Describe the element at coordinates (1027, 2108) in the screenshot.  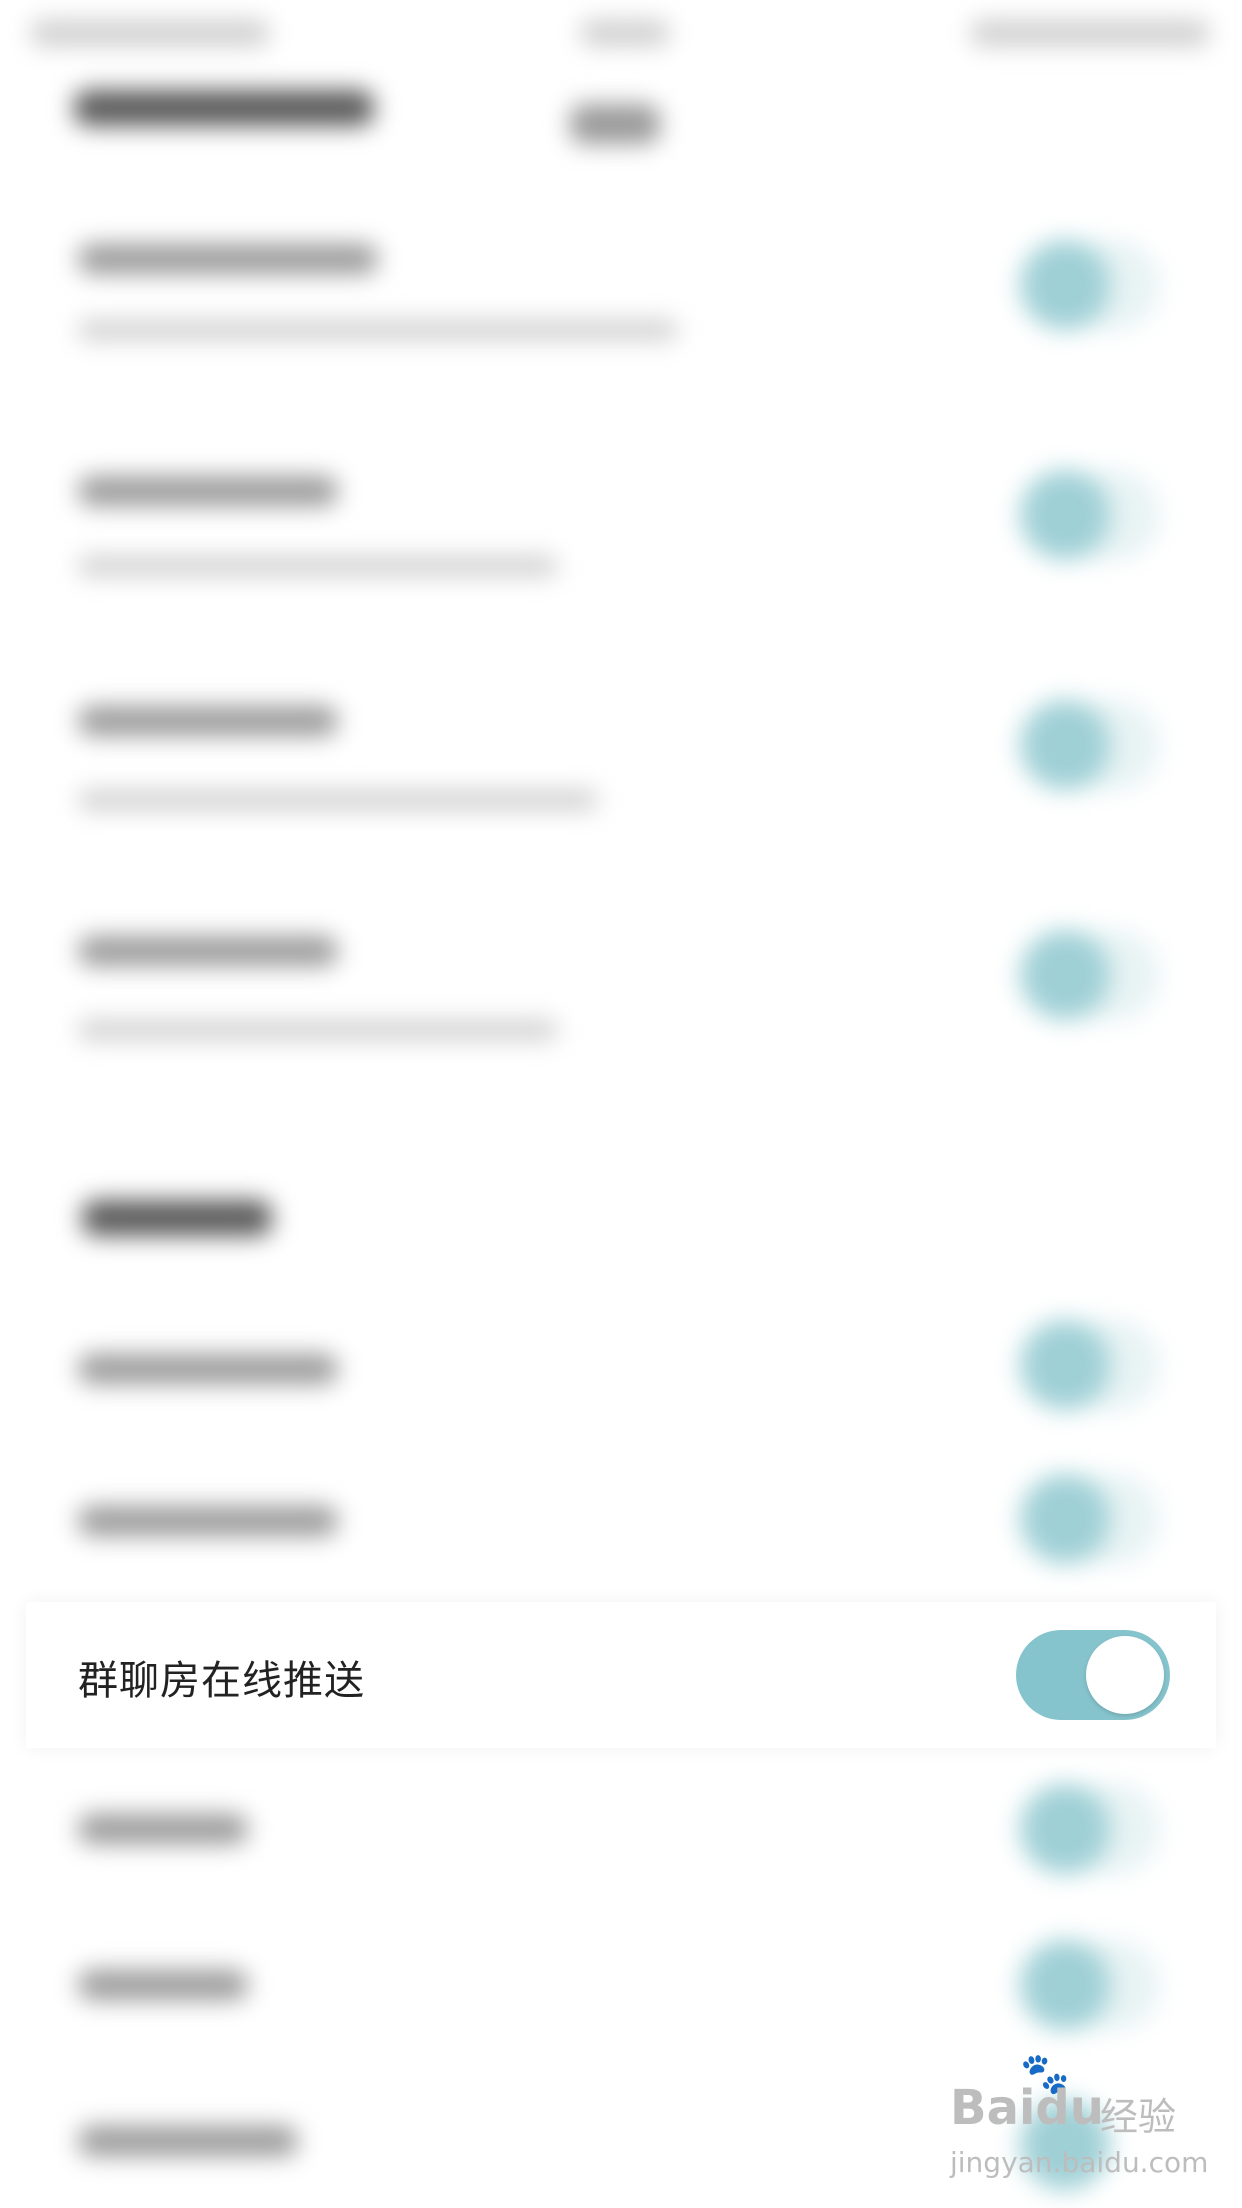
I see `watermark-brand: Baidu` at that location.